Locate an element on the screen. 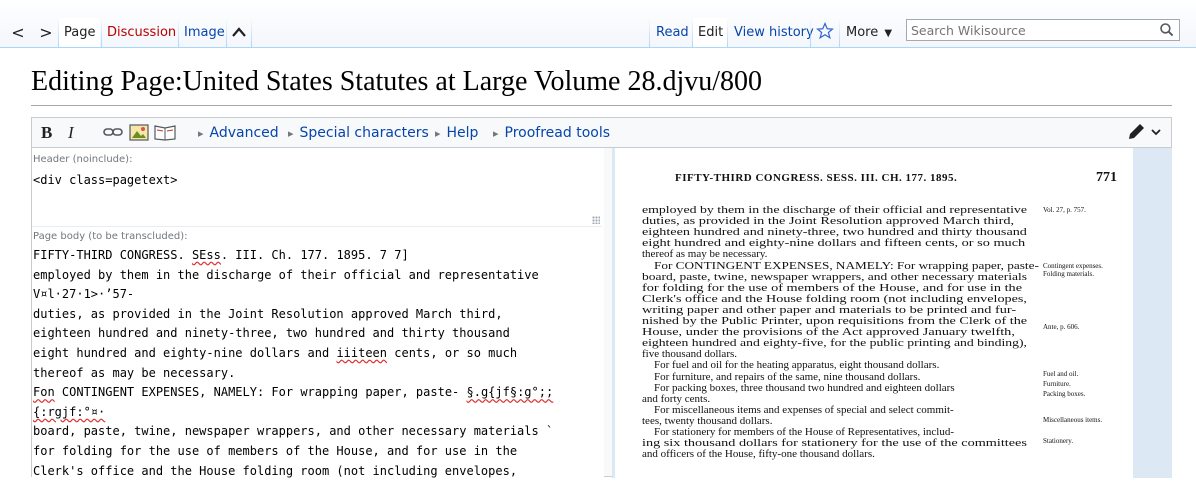 This screenshot has height=486, width=1196. special-characters-toggle: Special characters is located at coordinates (358, 133).